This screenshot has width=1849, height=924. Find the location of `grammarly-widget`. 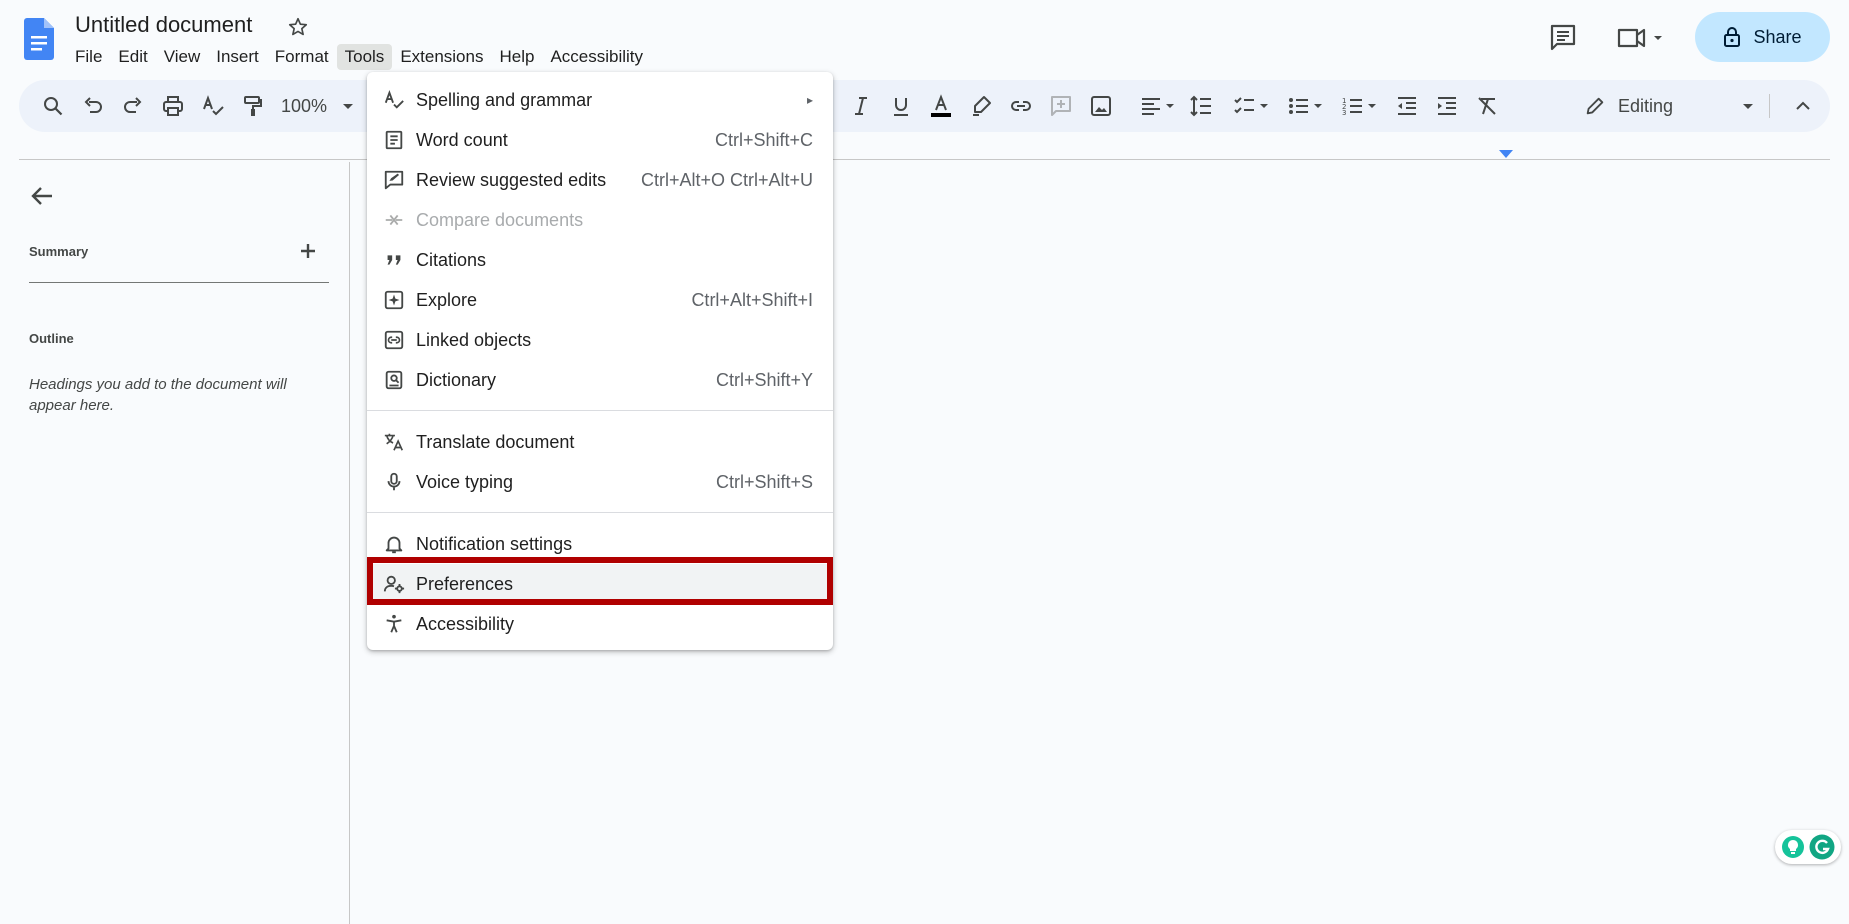

grammarly-widget is located at coordinates (1808, 847).